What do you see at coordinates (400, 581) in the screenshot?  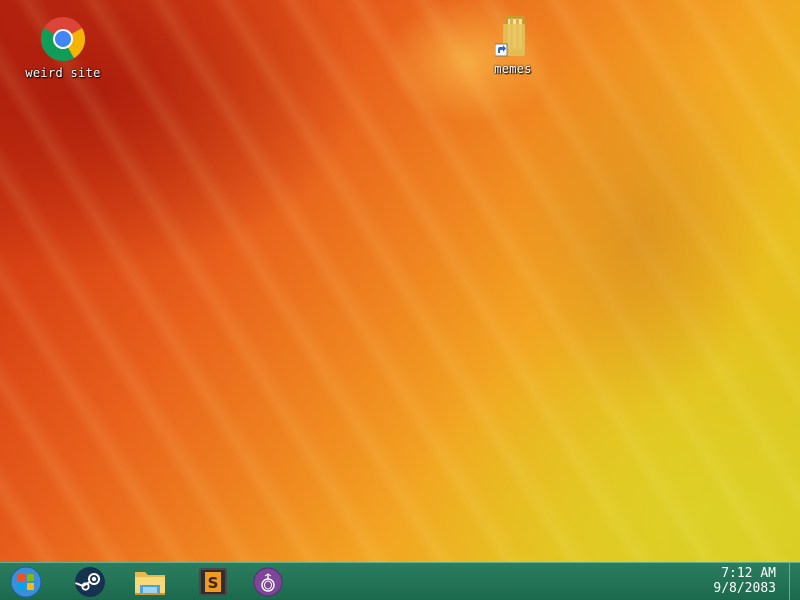 I see `taskbar: S 7:12 AM 9/8/2083` at bounding box center [400, 581].